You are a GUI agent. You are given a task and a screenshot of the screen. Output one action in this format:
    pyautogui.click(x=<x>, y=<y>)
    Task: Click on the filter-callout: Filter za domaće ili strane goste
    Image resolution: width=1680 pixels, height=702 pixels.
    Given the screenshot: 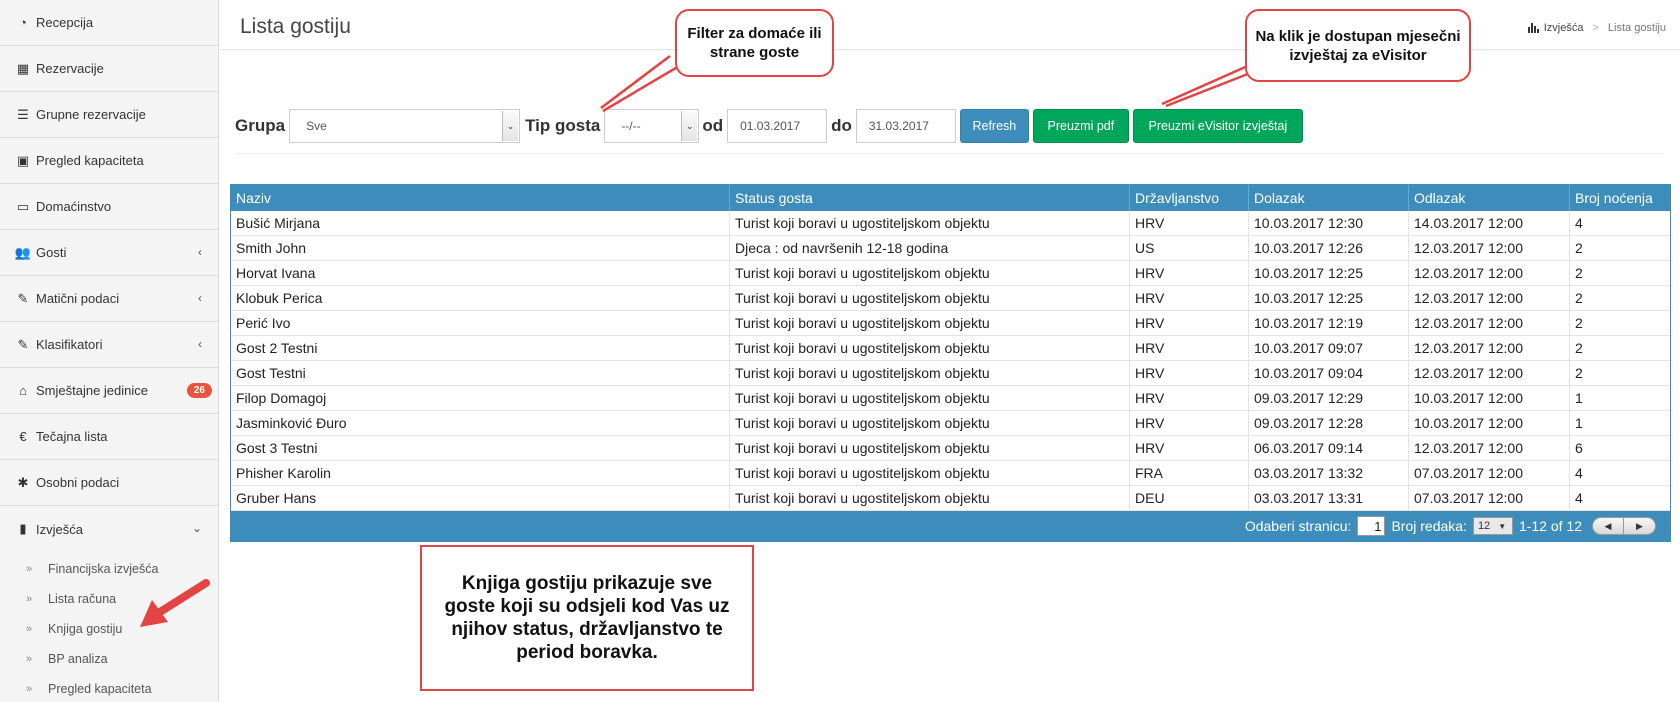 What is the action you would take?
    pyautogui.click(x=754, y=43)
    